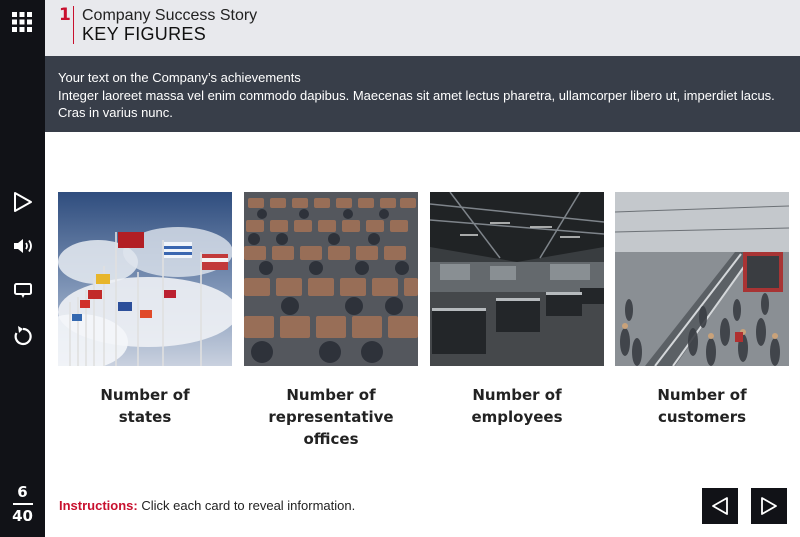 The width and height of the screenshot is (800, 537). I want to click on card-customers: Number of customers, so click(702, 310).